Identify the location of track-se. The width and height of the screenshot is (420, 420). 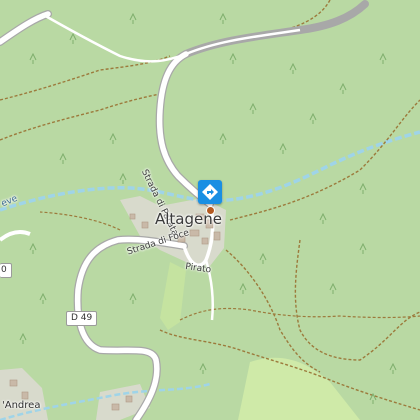
(273, 311).